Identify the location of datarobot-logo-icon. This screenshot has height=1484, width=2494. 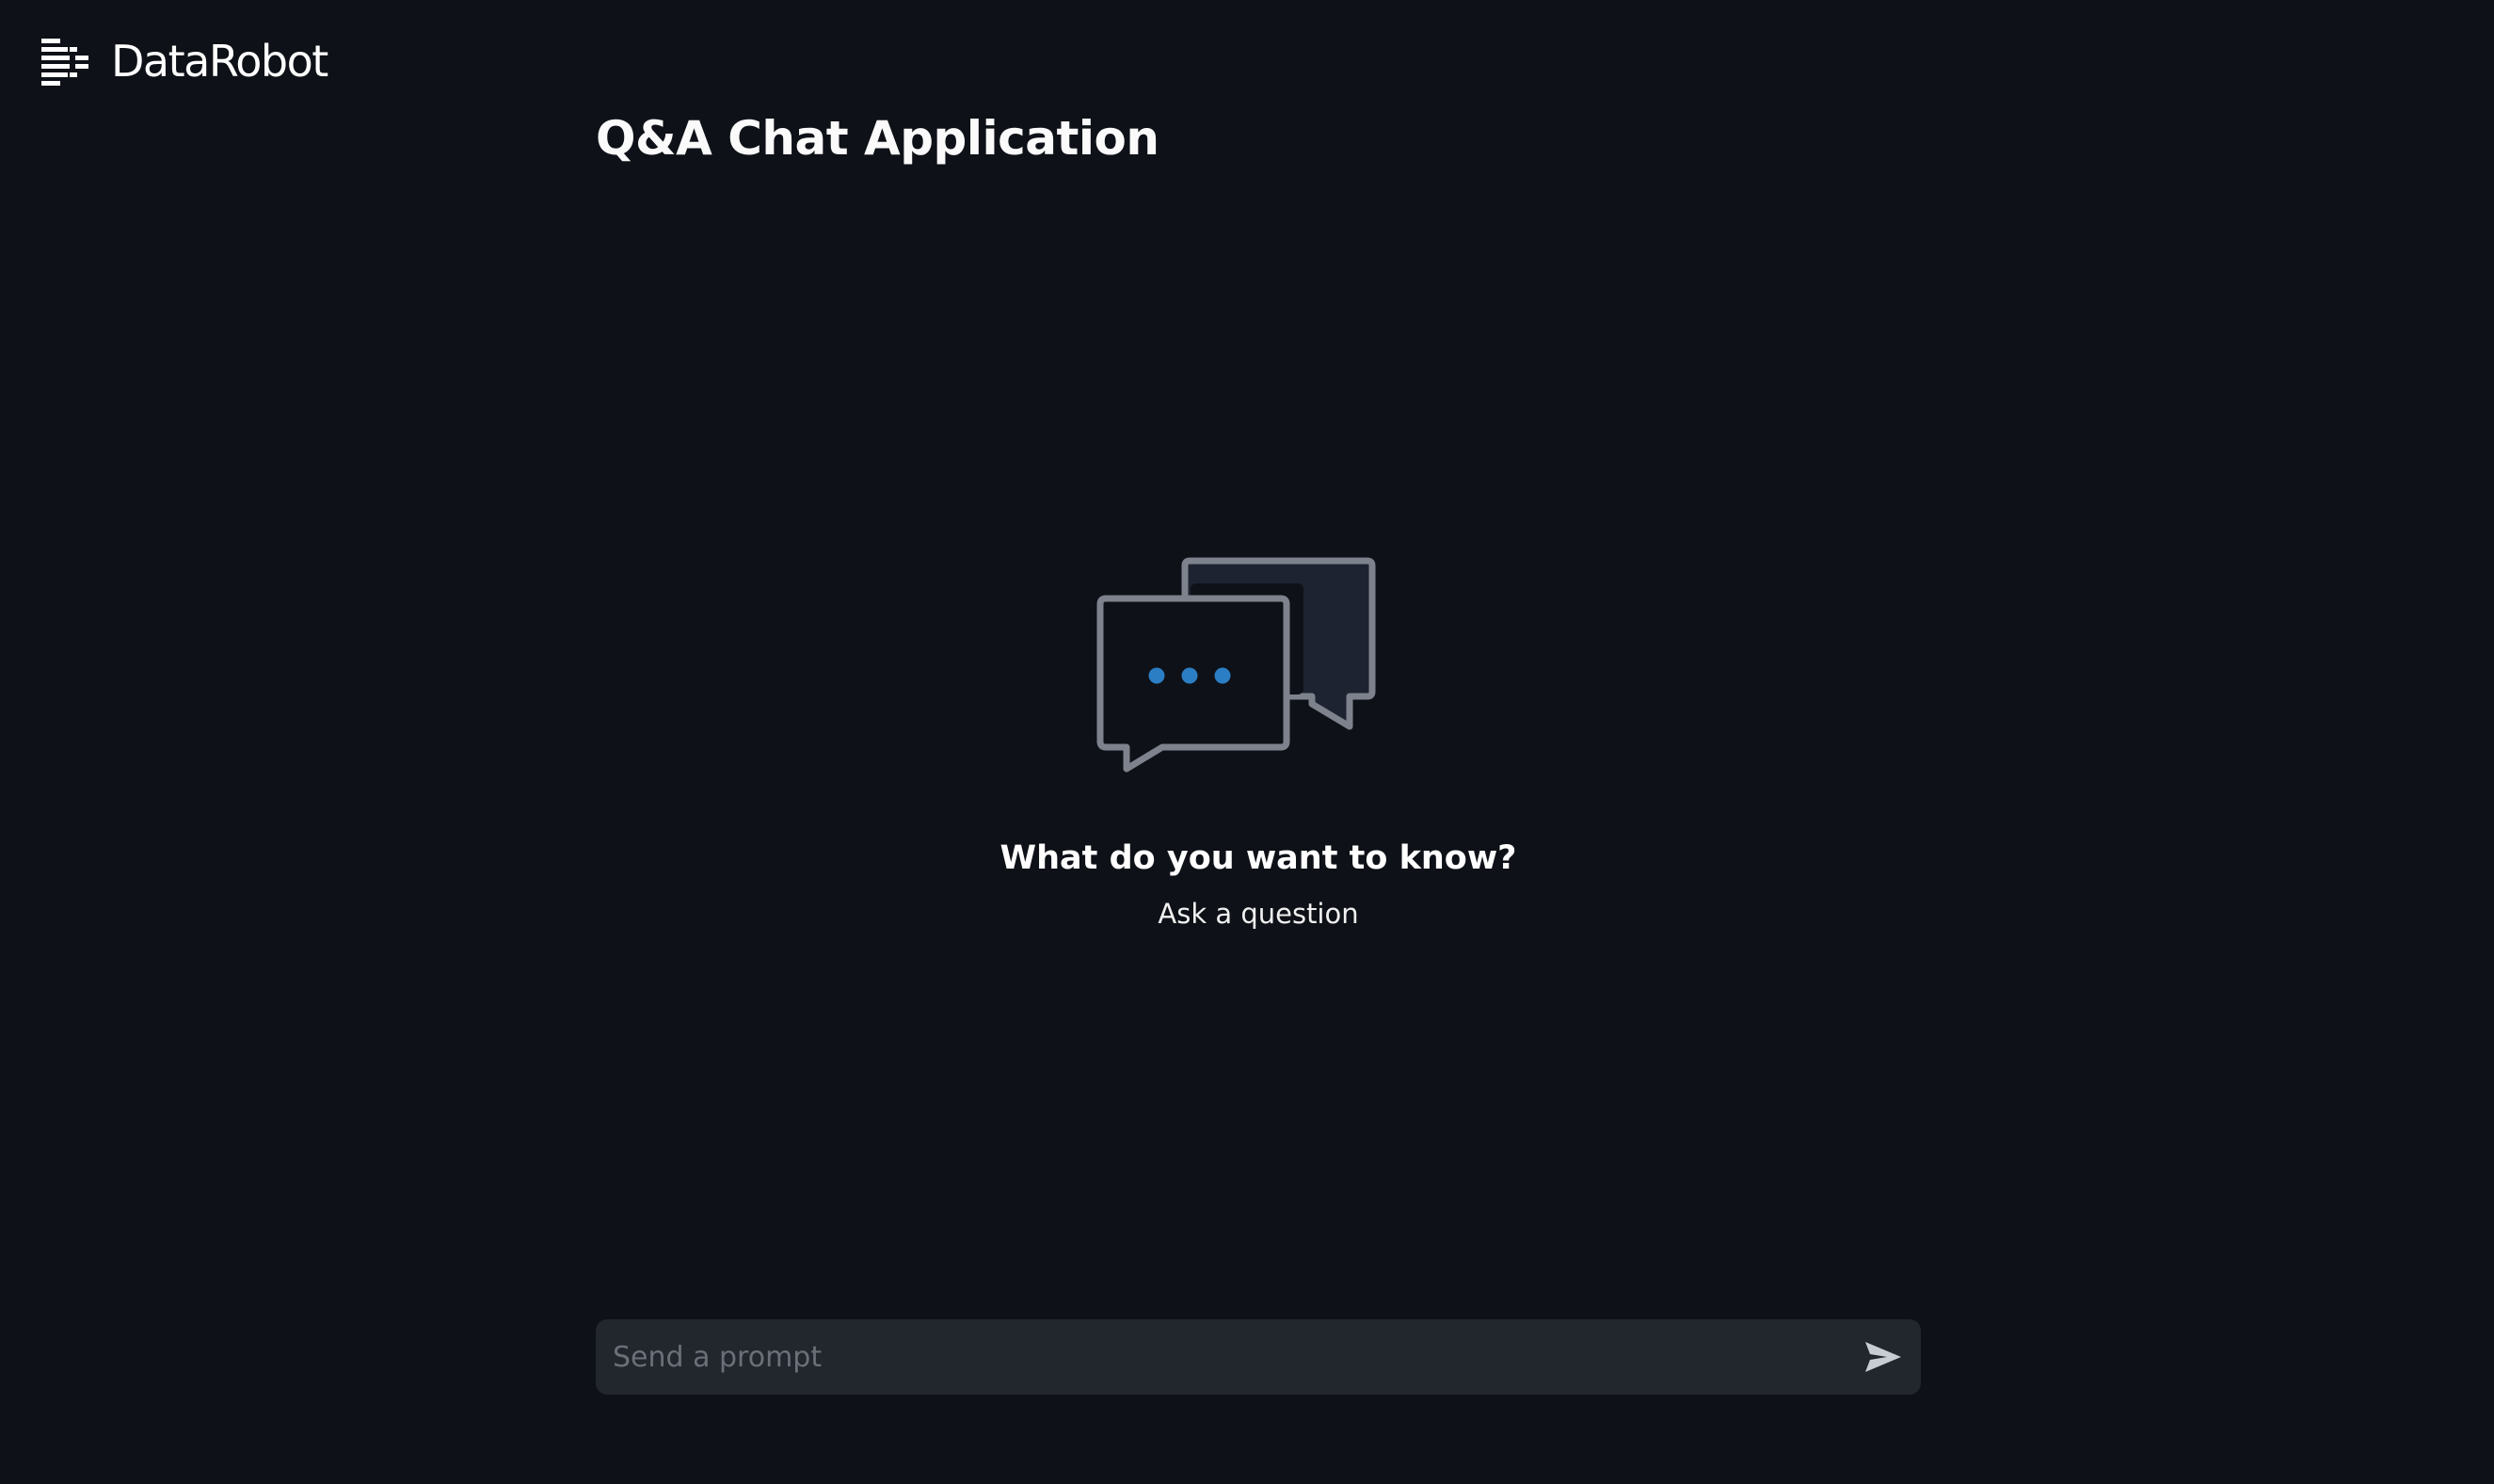
(65, 61).